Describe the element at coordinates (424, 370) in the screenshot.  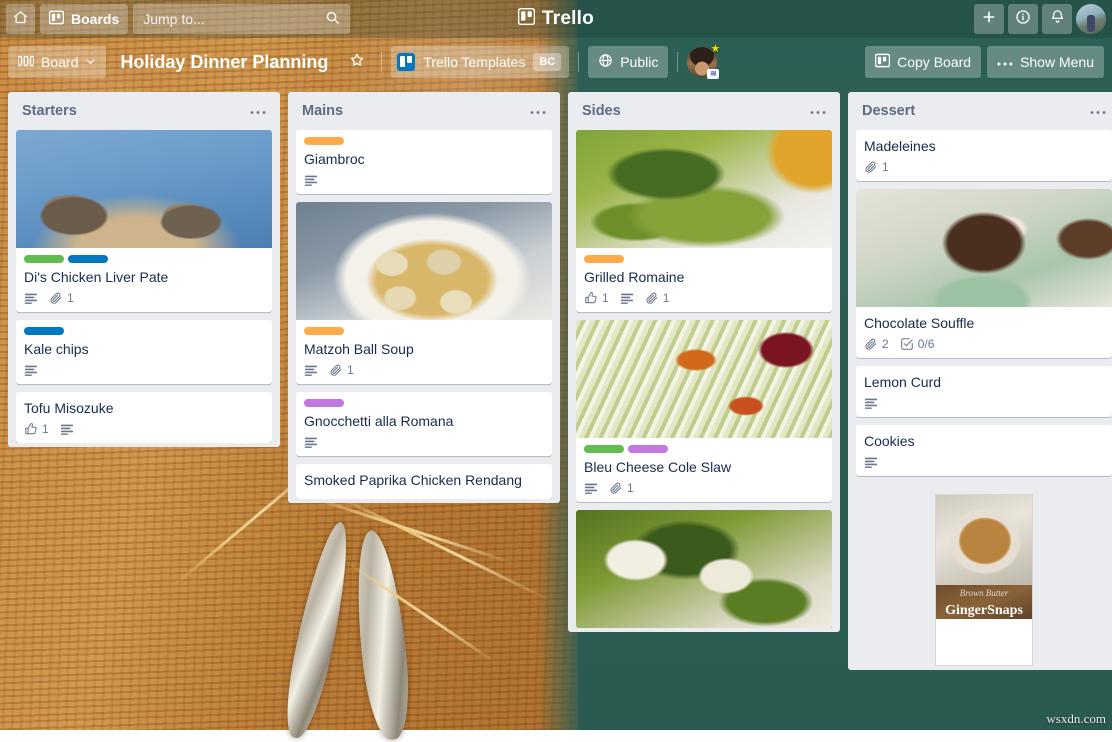
I see `card-badges: 1` at that location.